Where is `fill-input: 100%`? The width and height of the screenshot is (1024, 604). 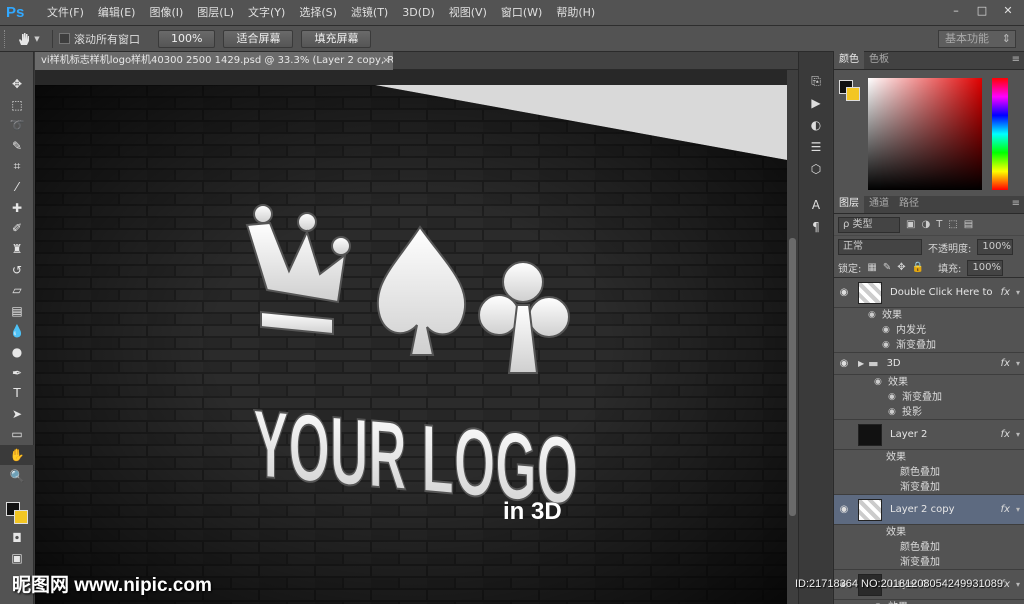
fill-input: 100% is located at coordinates (985, 267).